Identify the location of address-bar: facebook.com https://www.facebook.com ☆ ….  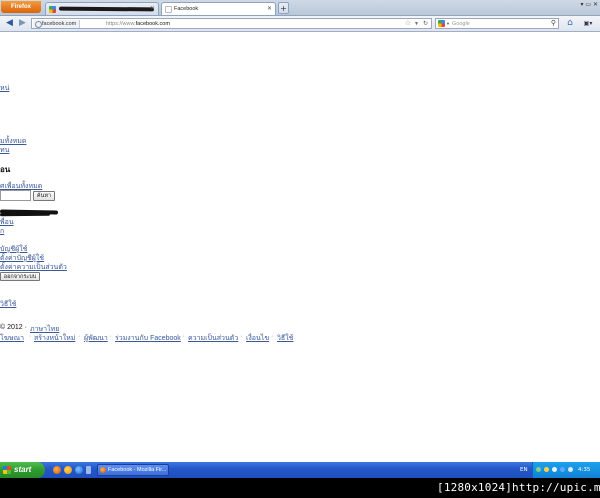
(231, 23).